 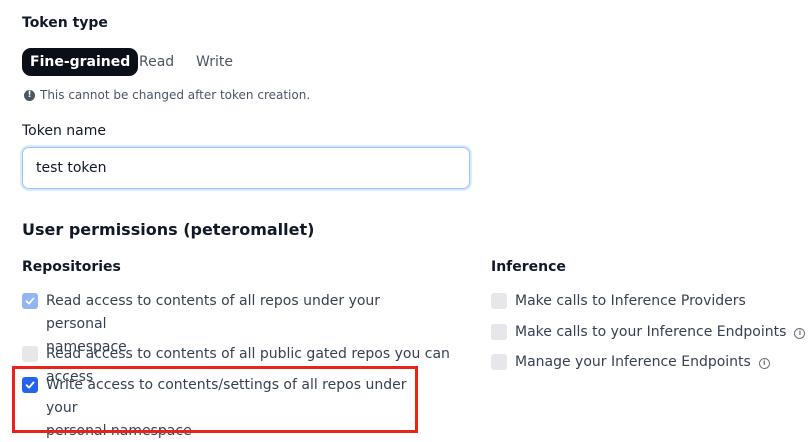 I want to click on info-circle-filled-icon: !, so click(x=29, y=95).